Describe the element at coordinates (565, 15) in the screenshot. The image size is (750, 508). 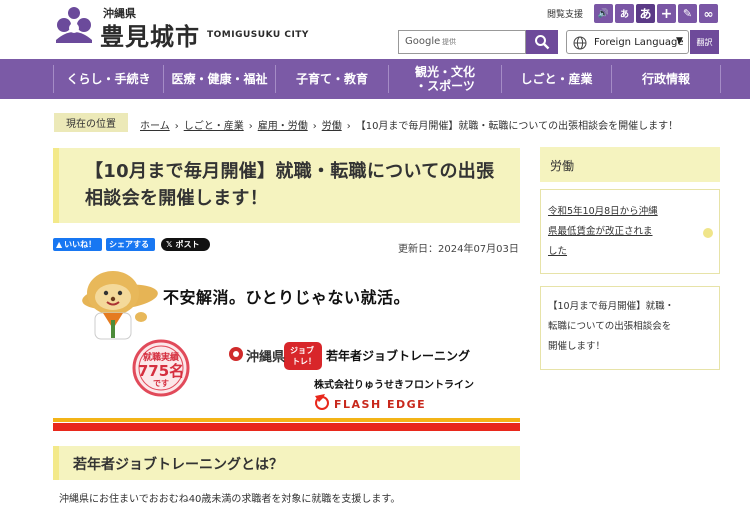
I see `accessibility-label: 閲覧支援` at that location.